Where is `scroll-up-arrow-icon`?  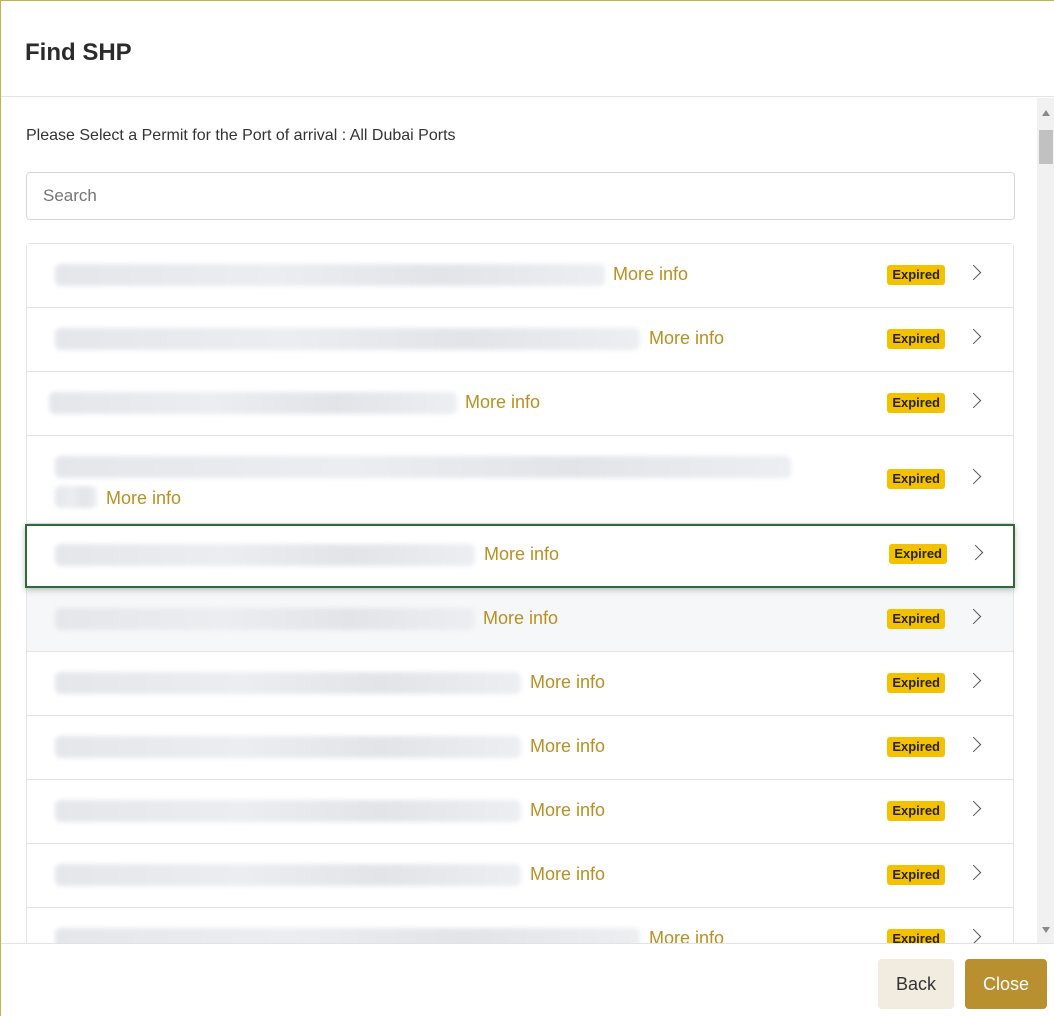 scroll-up-arrow-icon is located at coordinates (1046, 113).